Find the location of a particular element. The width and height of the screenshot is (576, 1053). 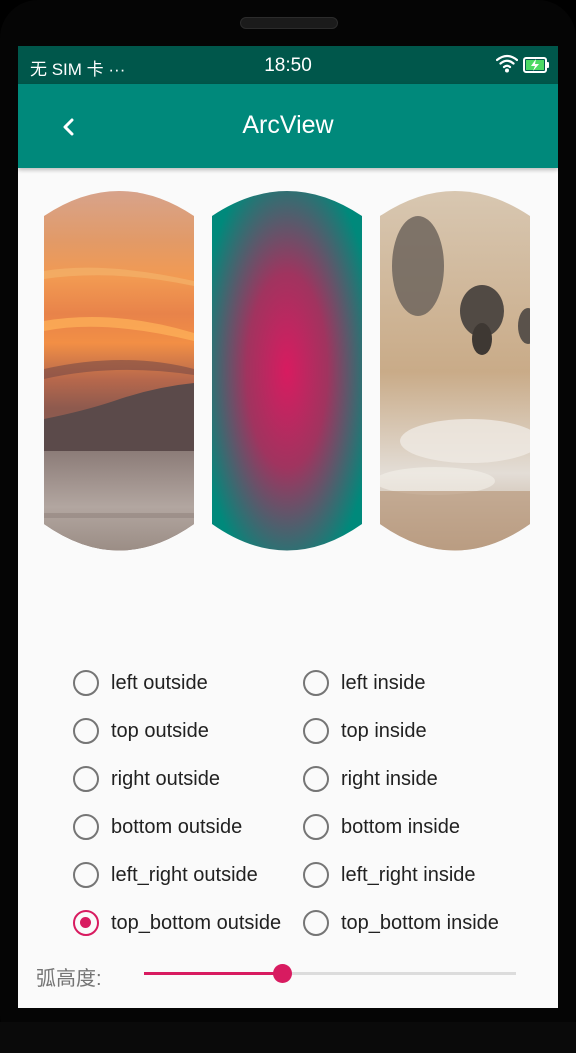

gradient-arc-view is located at coordinates (287, 371).